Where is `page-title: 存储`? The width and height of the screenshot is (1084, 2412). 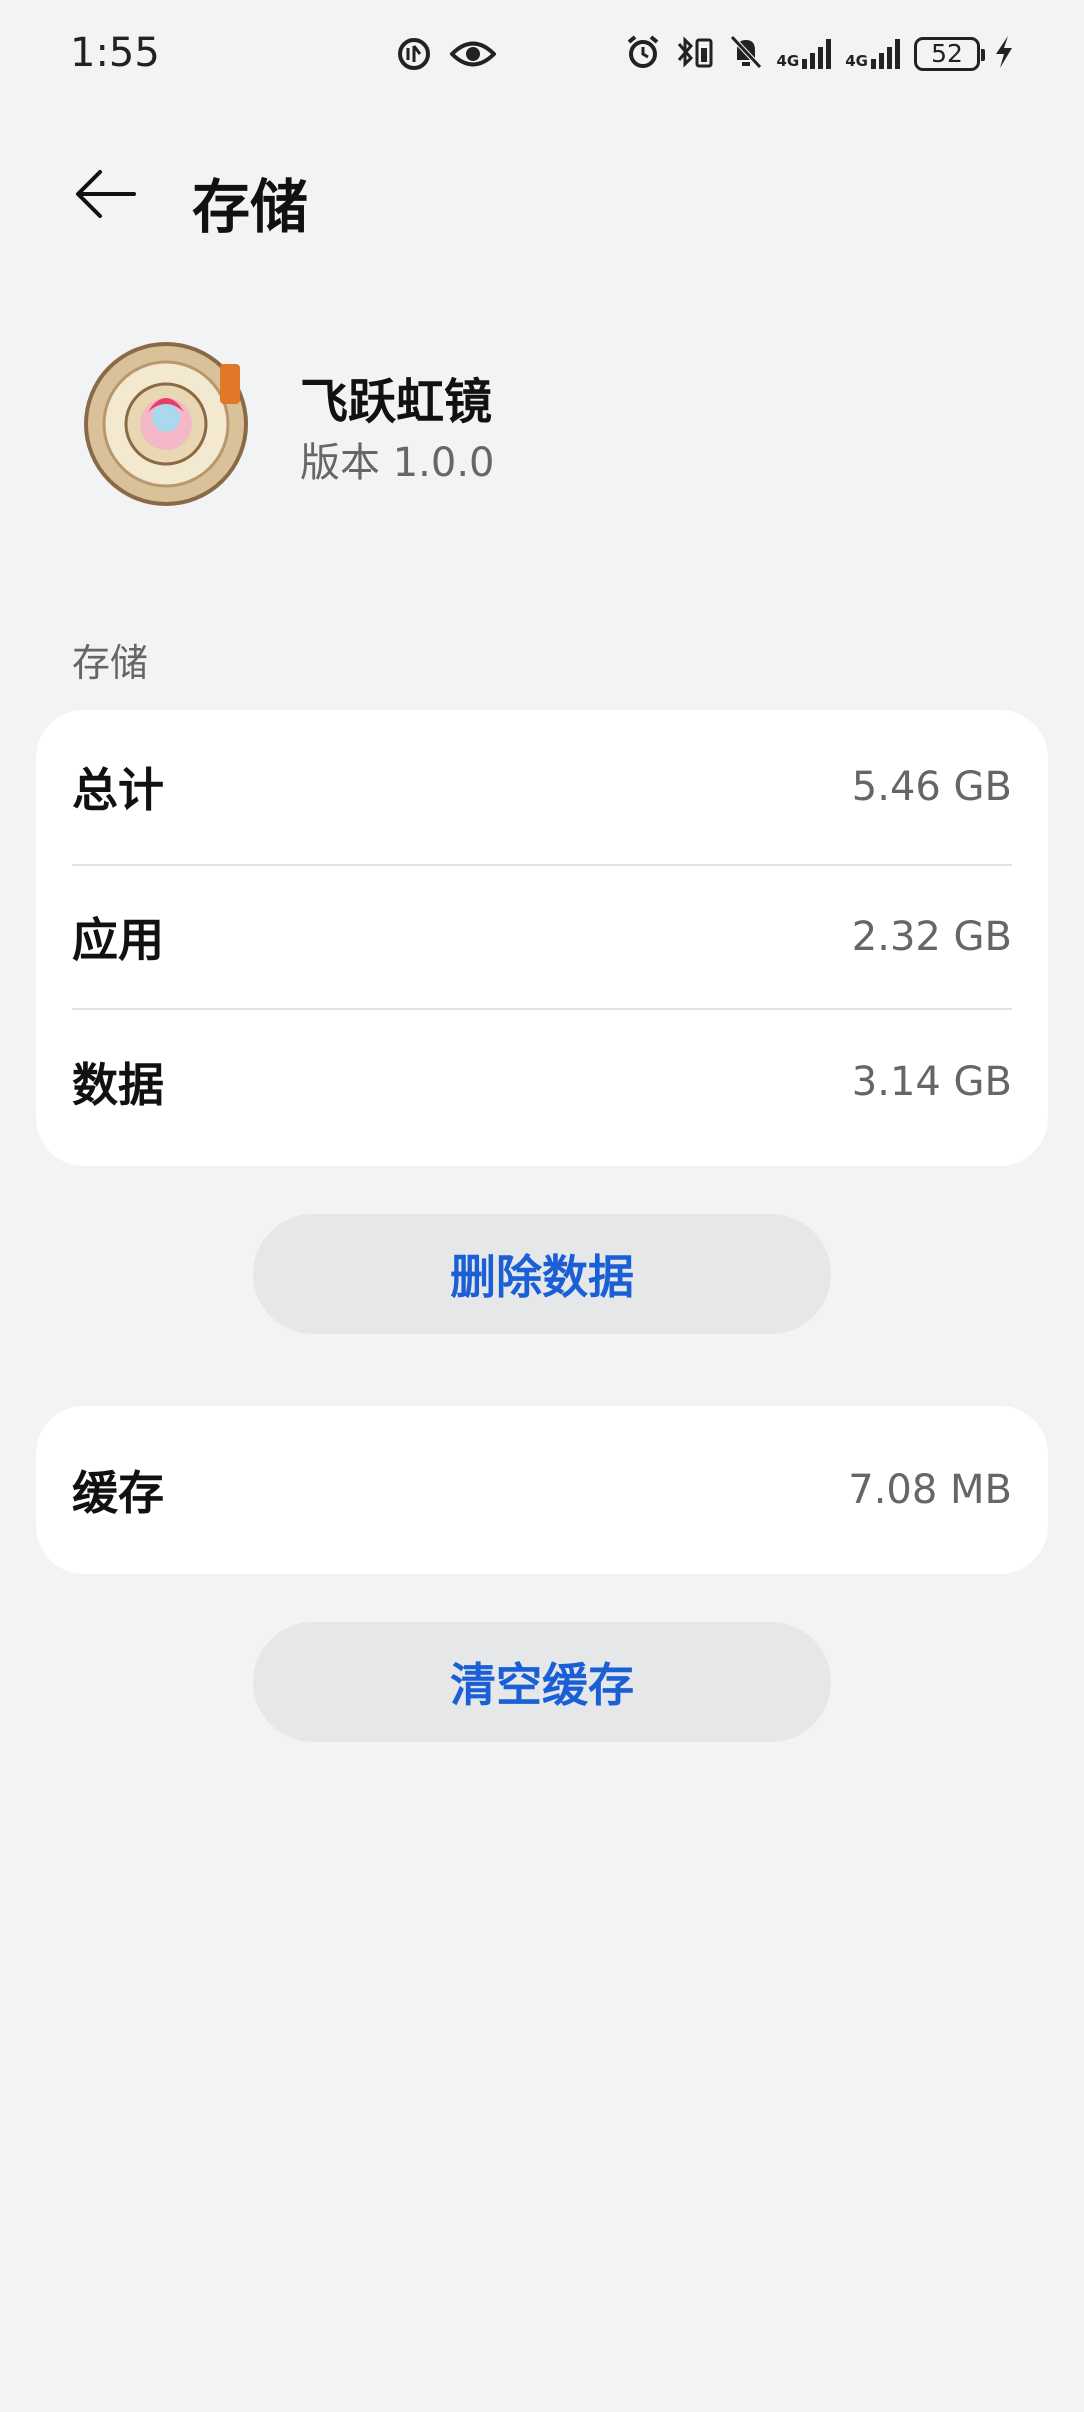 page-title: 存储 is located at coordinates (250, 207).